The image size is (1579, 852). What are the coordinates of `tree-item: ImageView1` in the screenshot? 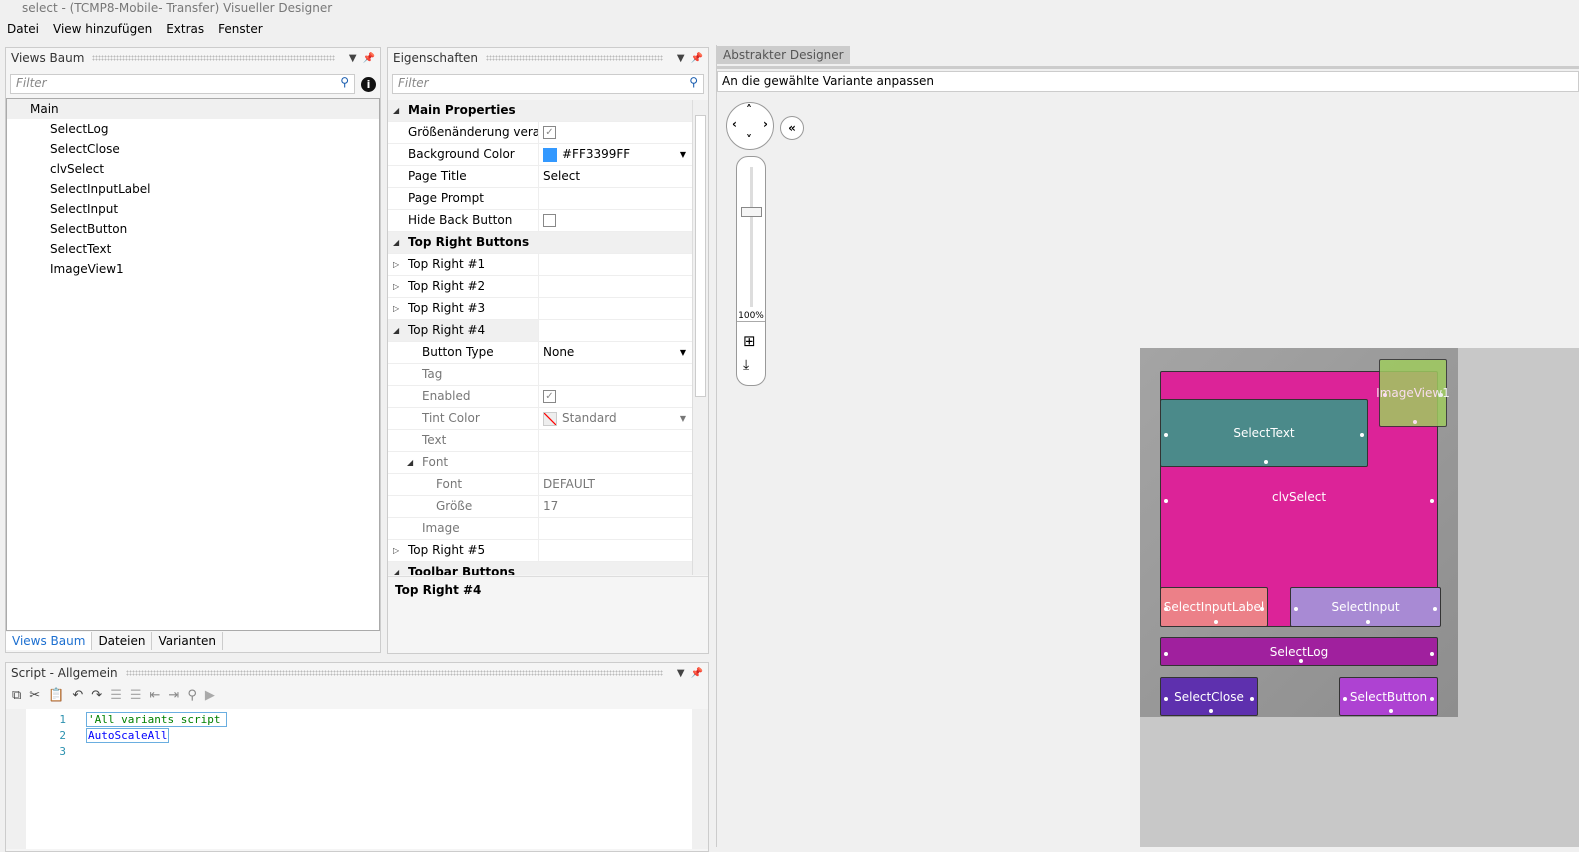 It's located at (193, 269).